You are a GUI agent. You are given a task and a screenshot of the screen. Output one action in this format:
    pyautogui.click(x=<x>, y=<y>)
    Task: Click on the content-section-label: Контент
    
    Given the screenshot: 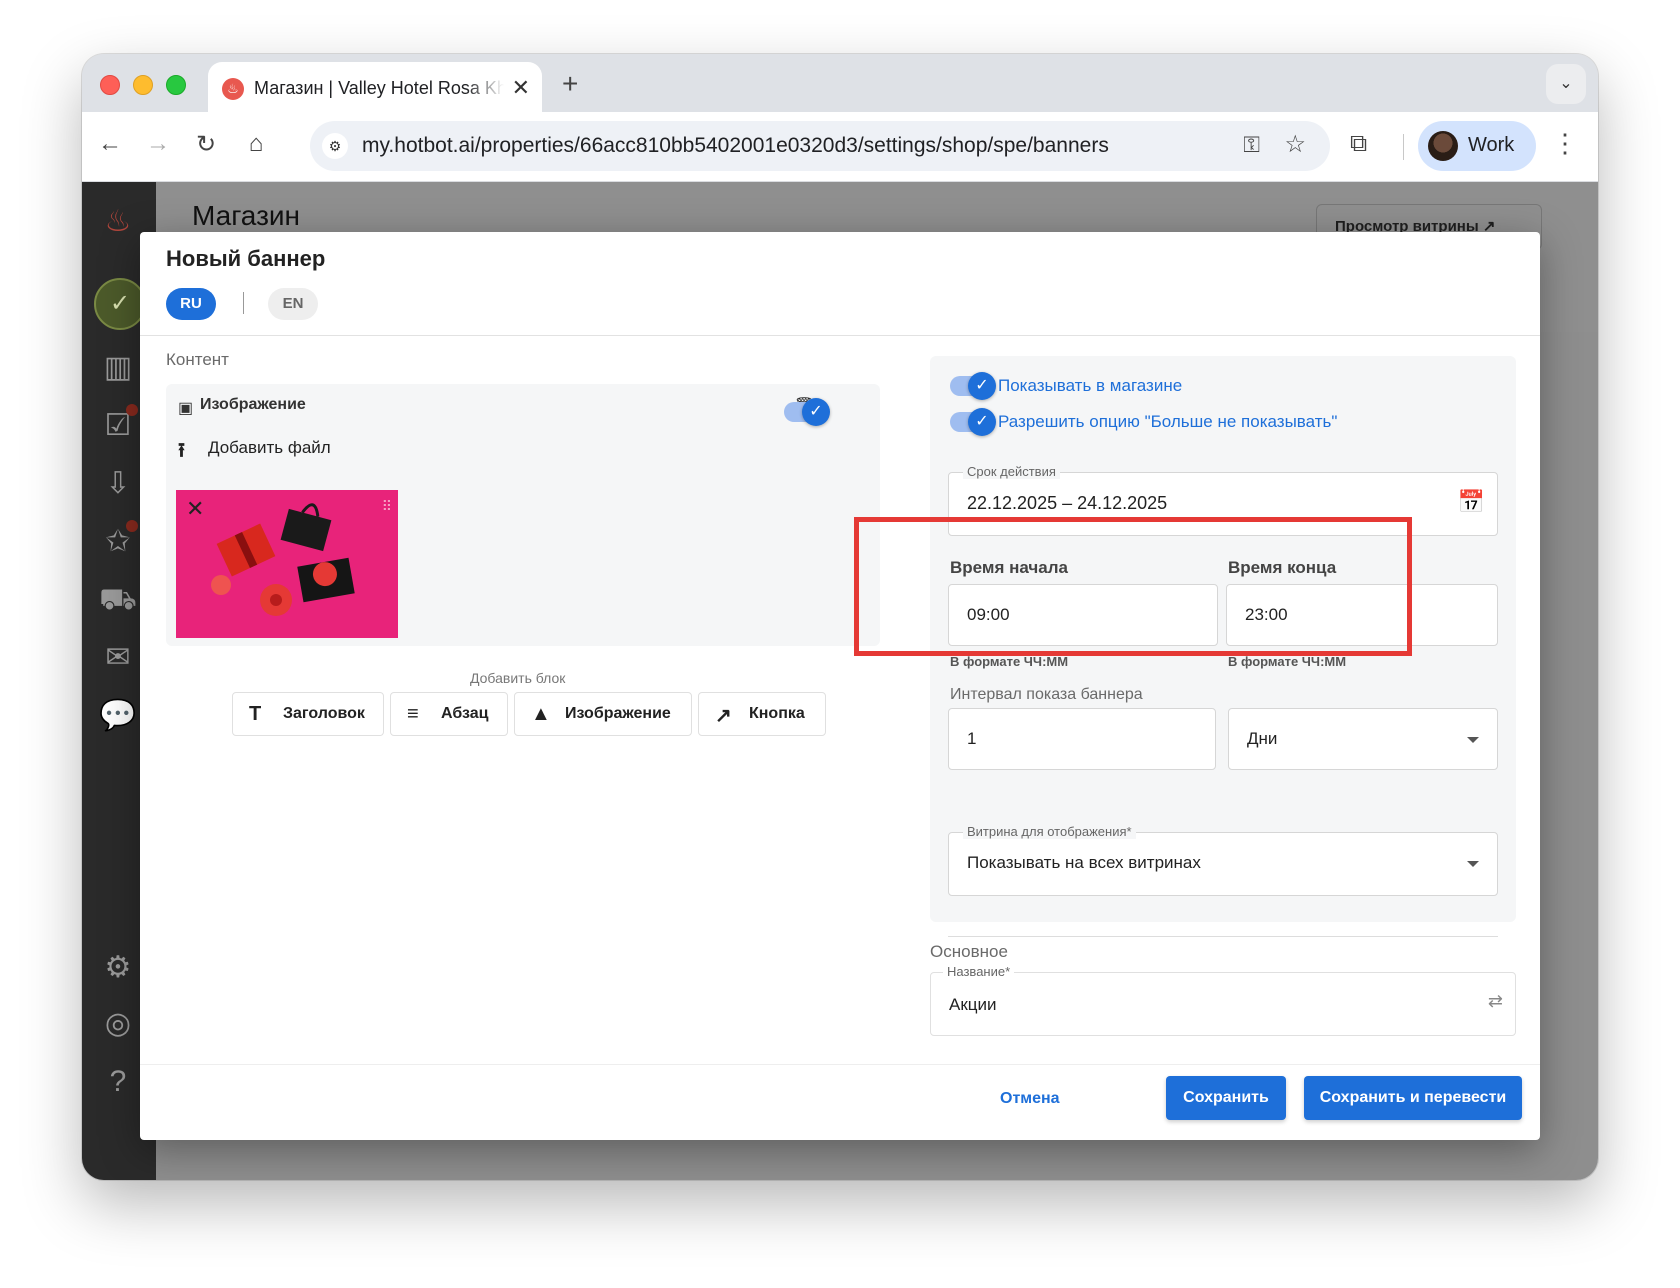 What is the action you would take?
    pyautogui.click(x=197, y=359)
    